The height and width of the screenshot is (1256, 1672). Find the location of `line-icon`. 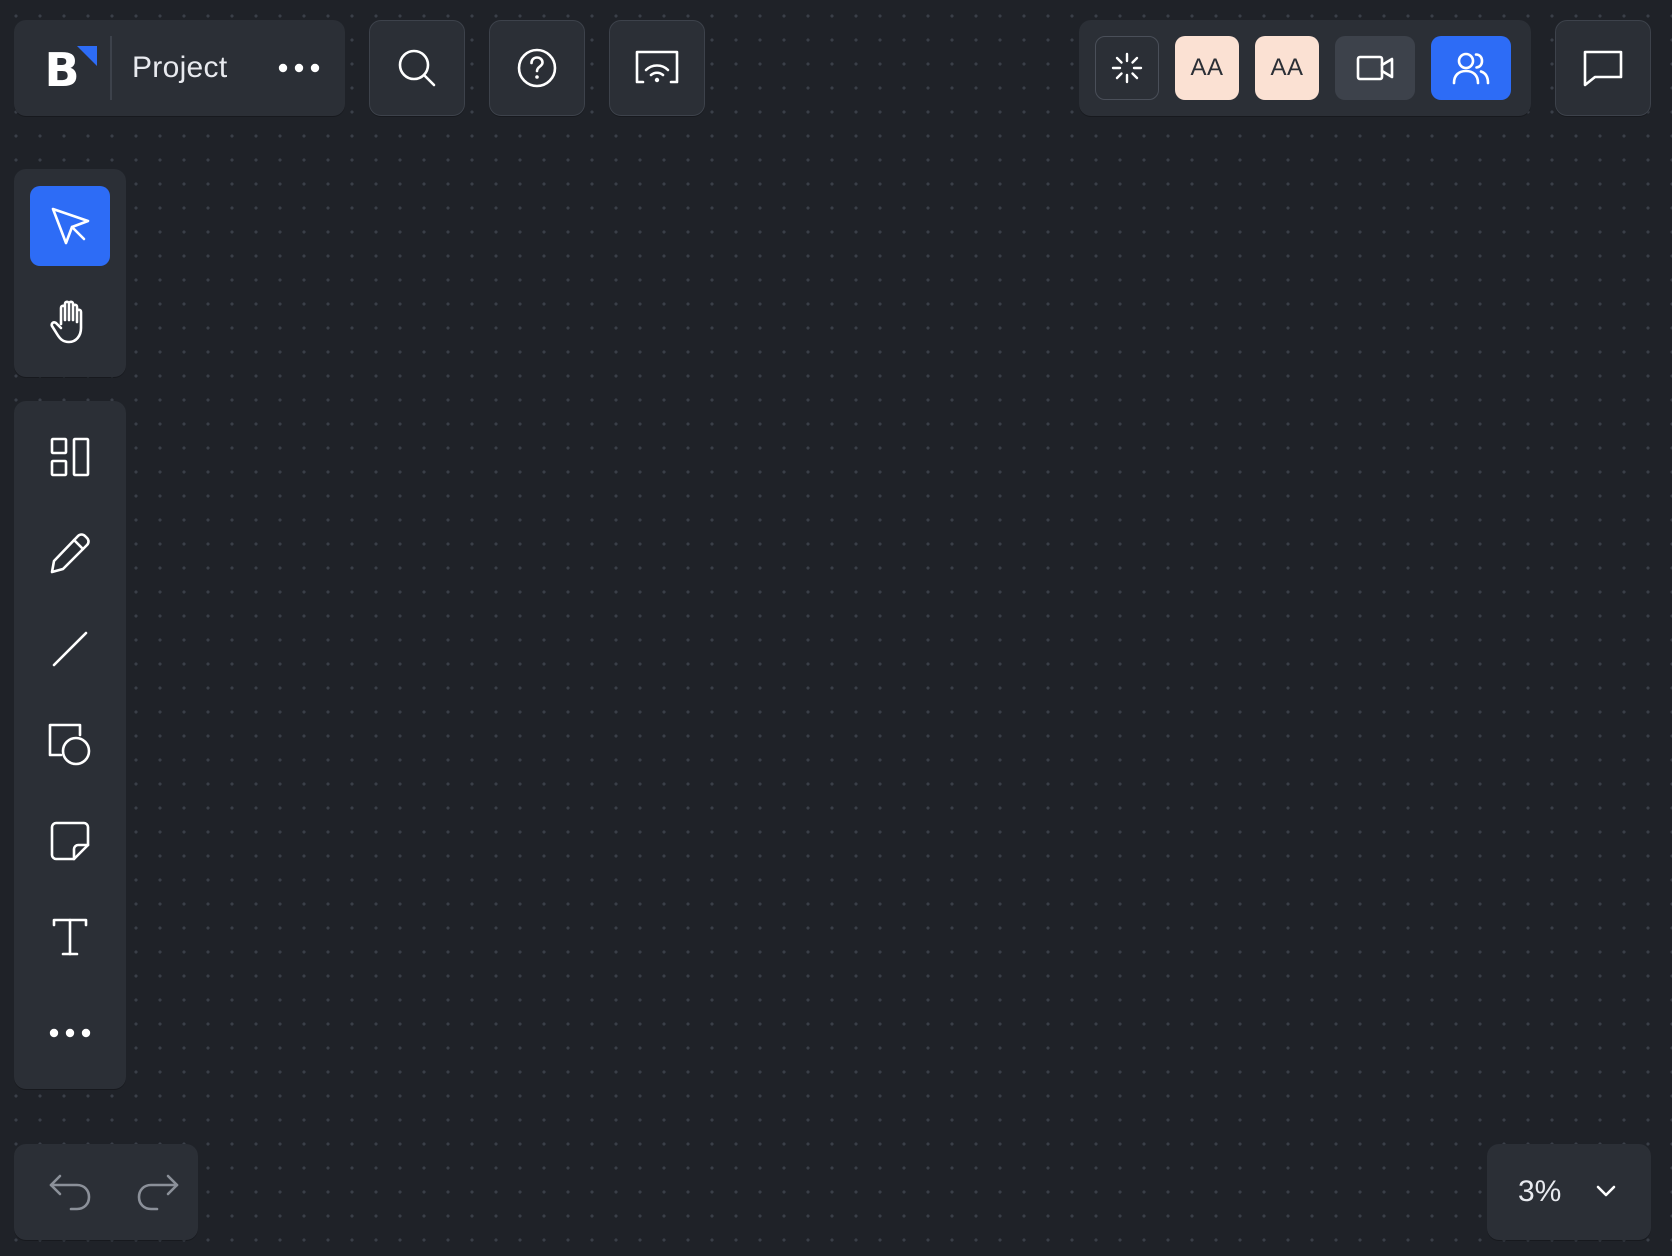

line-icon is located at coordinates (70, 649).